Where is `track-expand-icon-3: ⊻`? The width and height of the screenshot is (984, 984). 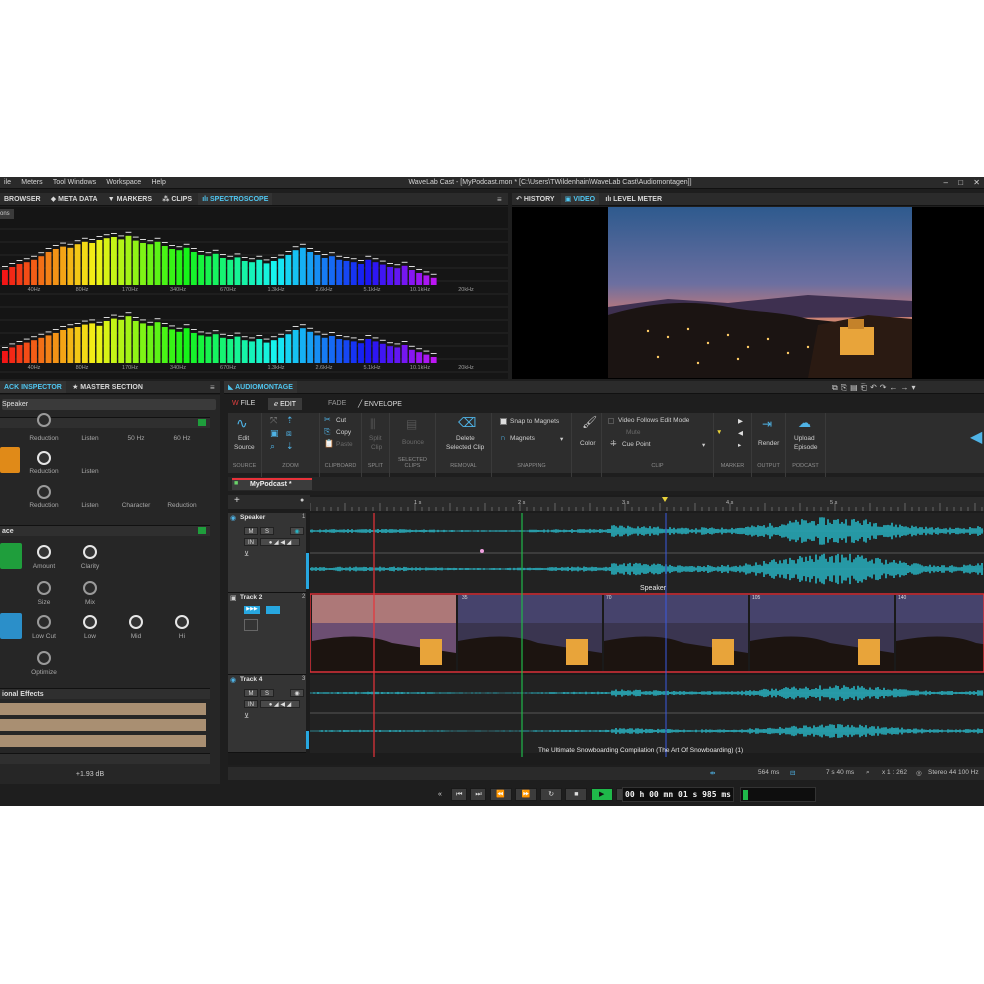 track-expand-icon-3: ⊻ is located at coordinates (246, 716).